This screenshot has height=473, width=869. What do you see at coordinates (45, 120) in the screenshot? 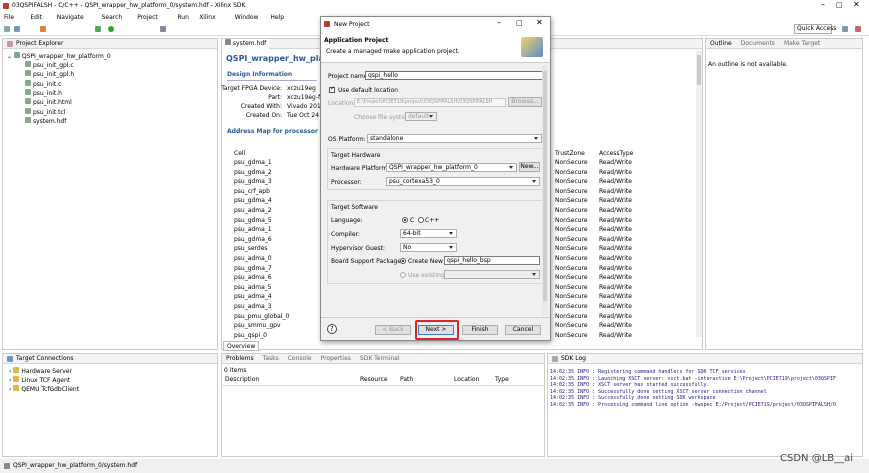
I see `tree-file: system.hdf` at bounding box center [45, 120].